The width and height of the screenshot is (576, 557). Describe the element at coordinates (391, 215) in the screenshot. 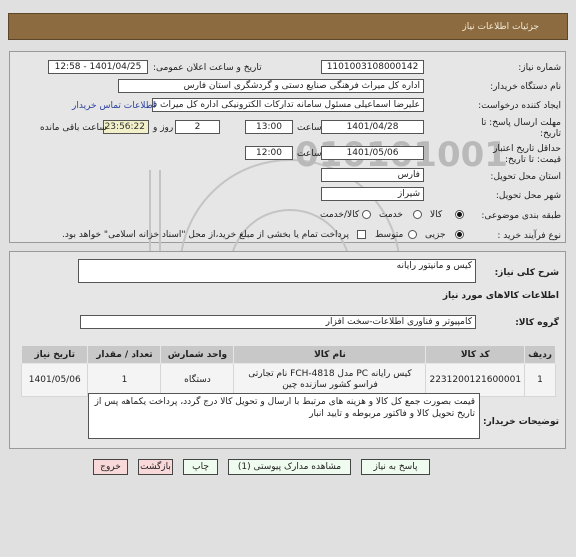

I see `category-option-service: خدمت` at that location.